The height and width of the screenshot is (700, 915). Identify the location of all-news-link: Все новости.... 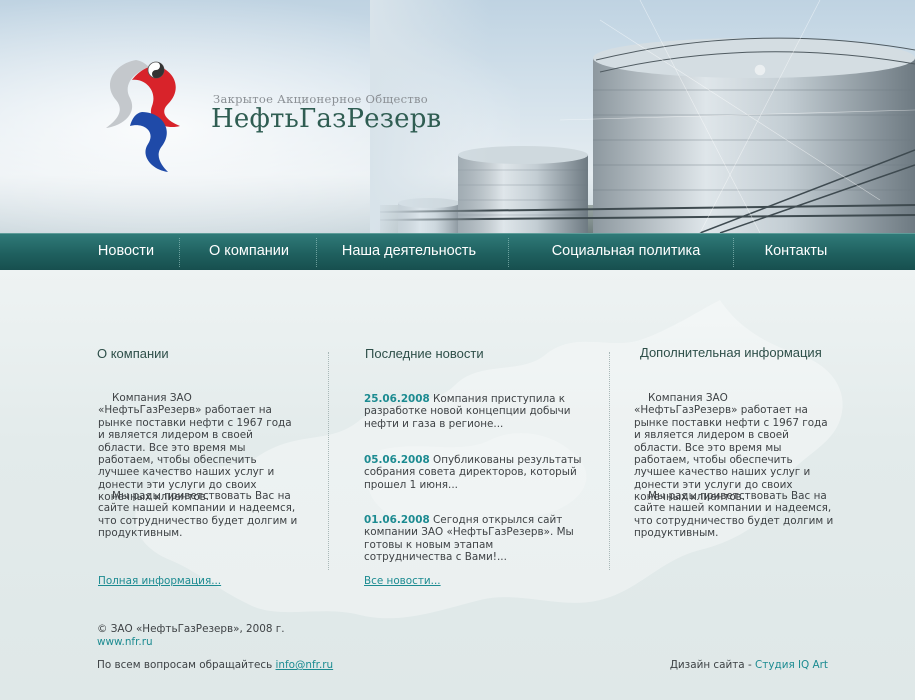
(402, 581).